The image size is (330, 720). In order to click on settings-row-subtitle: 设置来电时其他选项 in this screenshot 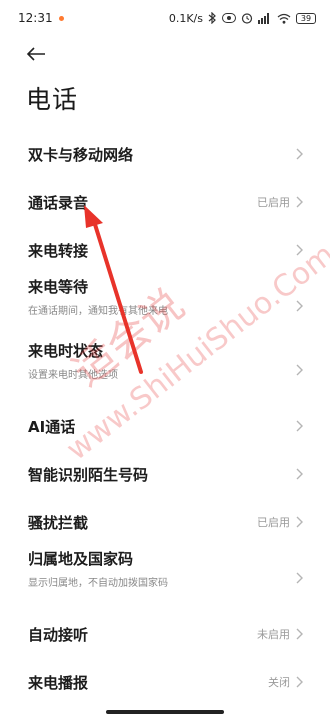, I will do `click(73, 375)`.